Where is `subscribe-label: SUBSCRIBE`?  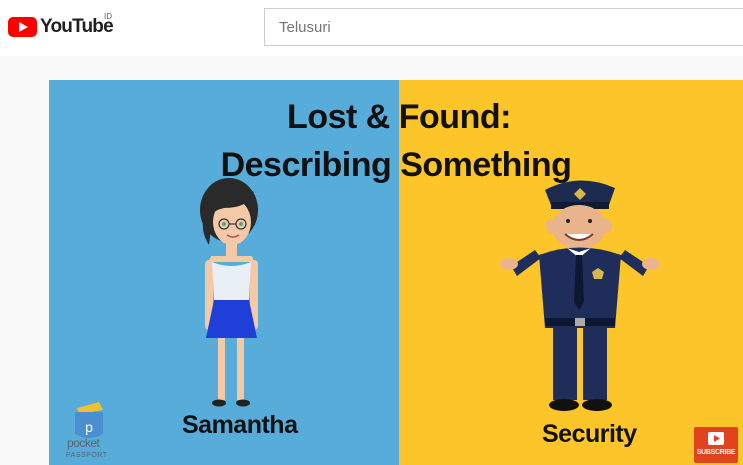 subscribe-label: SUBSCRIBE is located at coordinates (716, 452).